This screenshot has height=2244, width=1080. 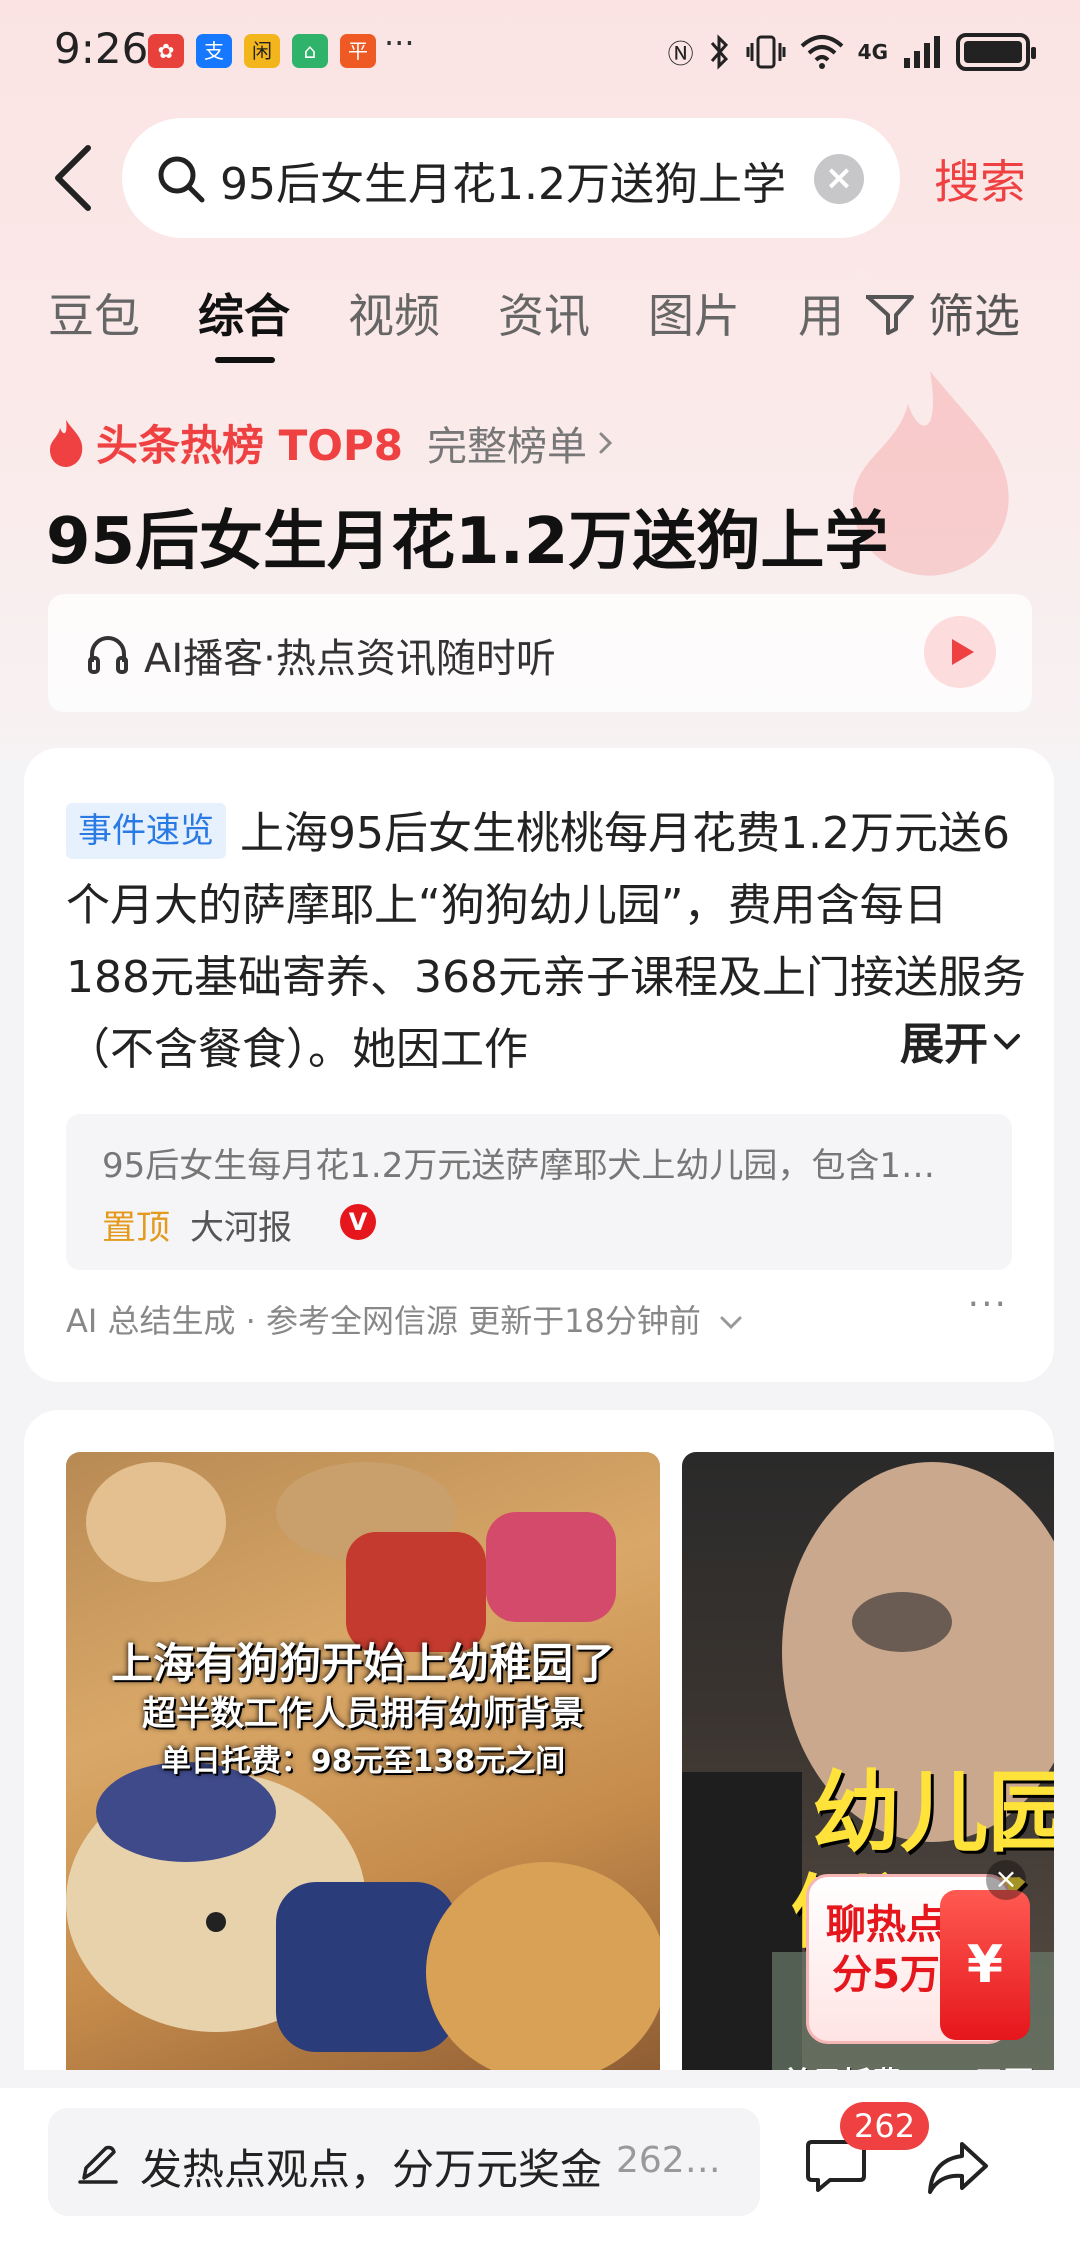 I want to click on signal-icon, so click(x=922, y=52).